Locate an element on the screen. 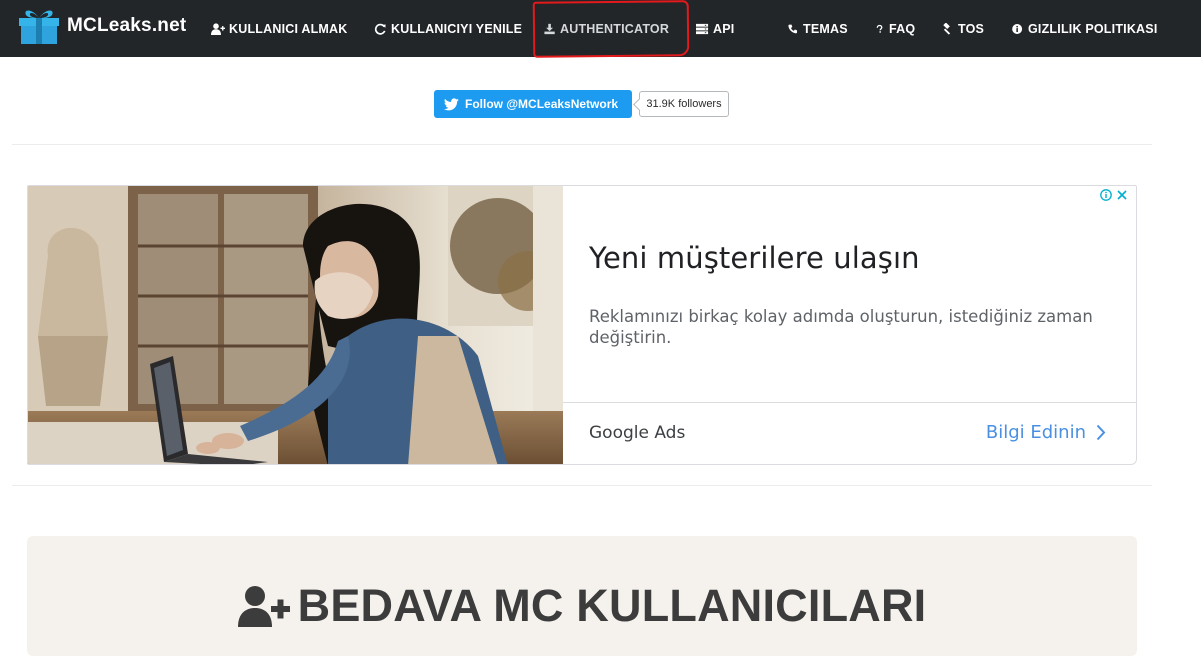  gift-logo-icon is located at coordinates (39, 27).